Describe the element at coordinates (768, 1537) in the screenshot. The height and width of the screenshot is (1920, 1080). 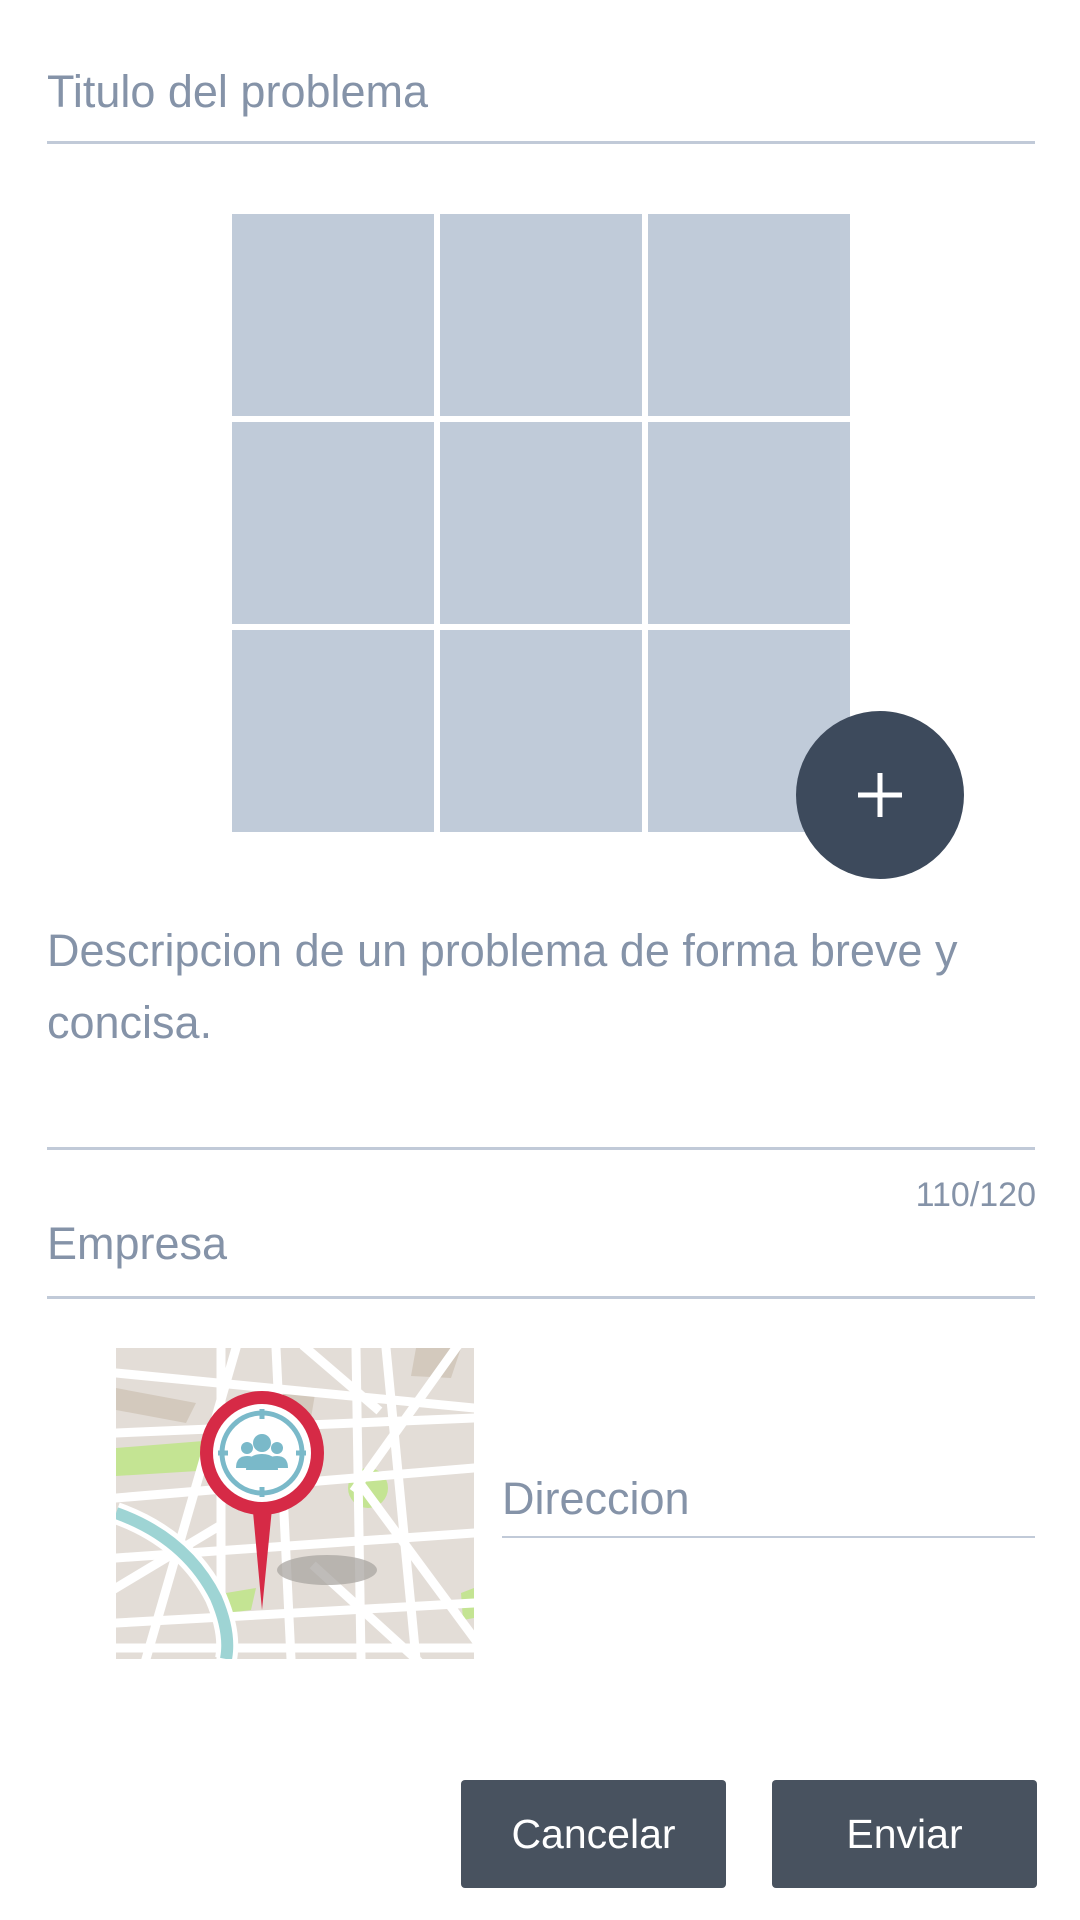
I see `address-underline` at that location.